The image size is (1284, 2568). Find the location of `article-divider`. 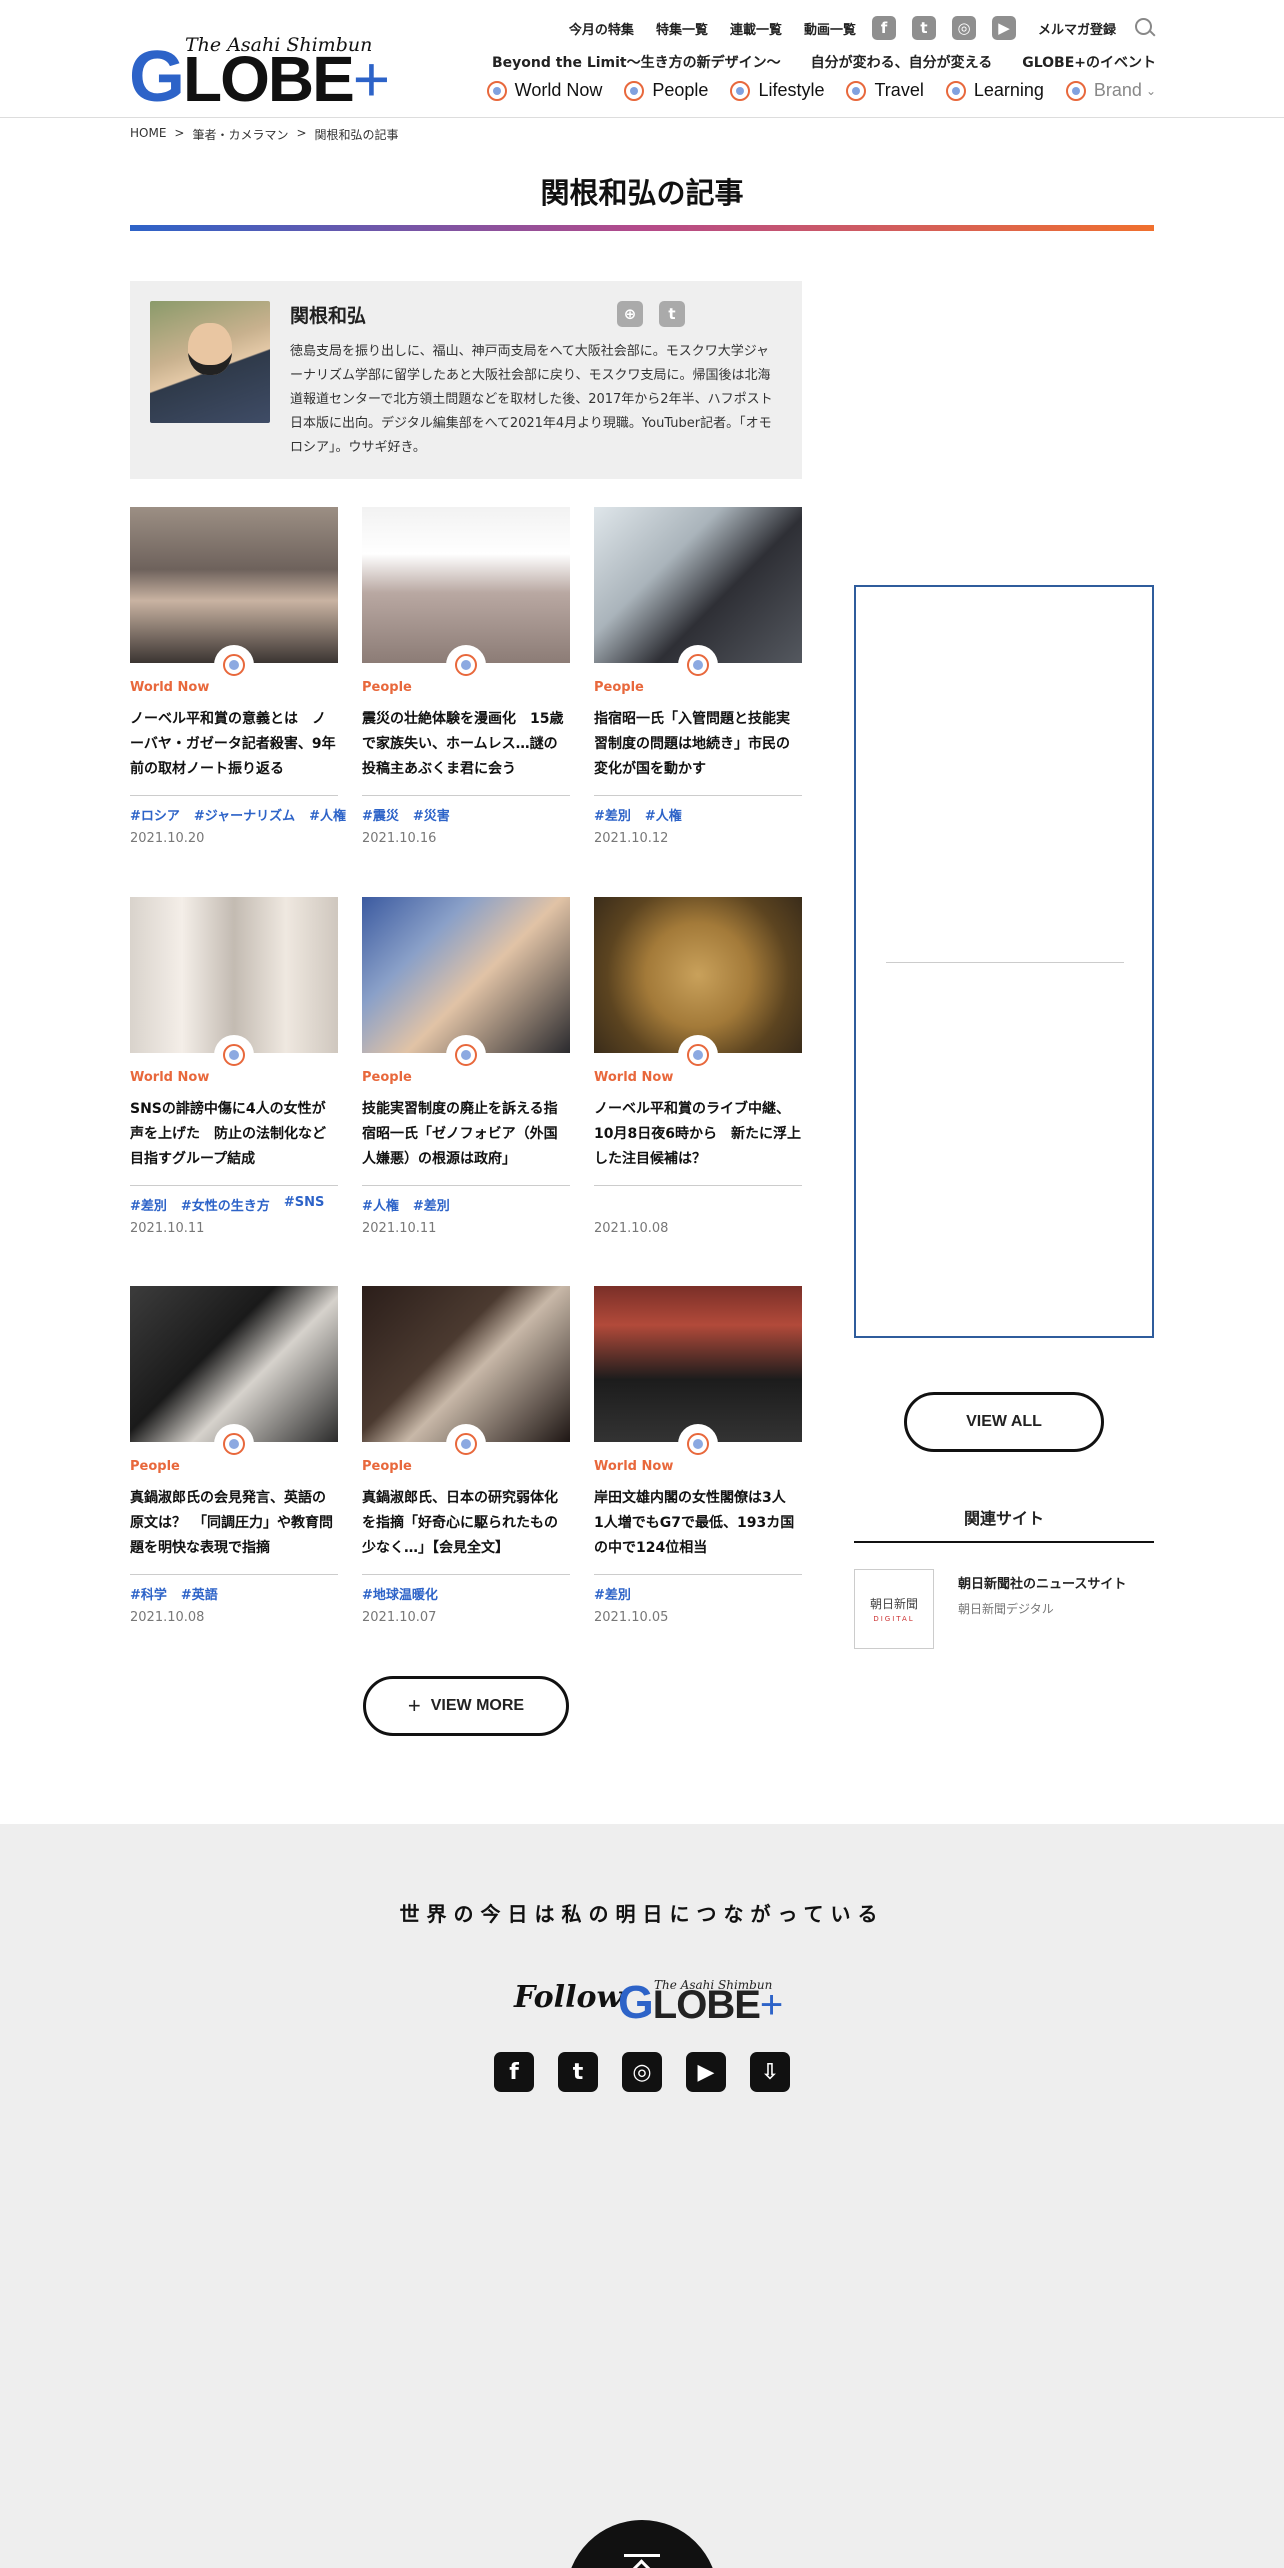

article-divider is located at coordinates (466, 795).